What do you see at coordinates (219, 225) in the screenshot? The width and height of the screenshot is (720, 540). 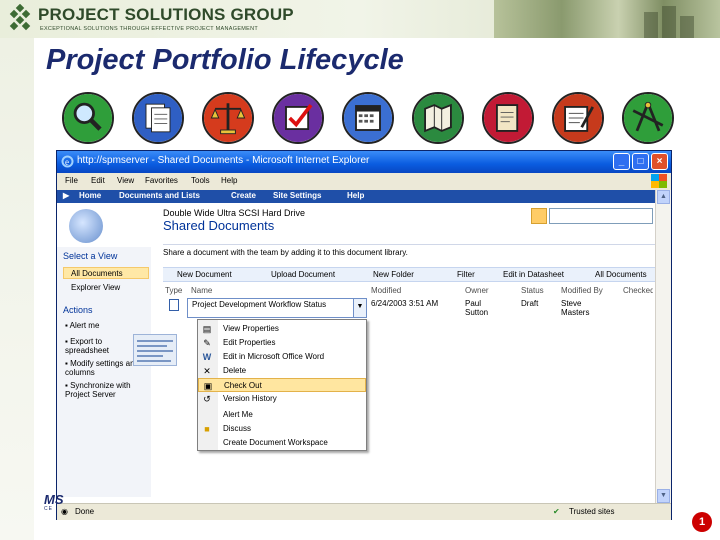 I see `library-title: Shared Documents` at bounding box center [219, 225].